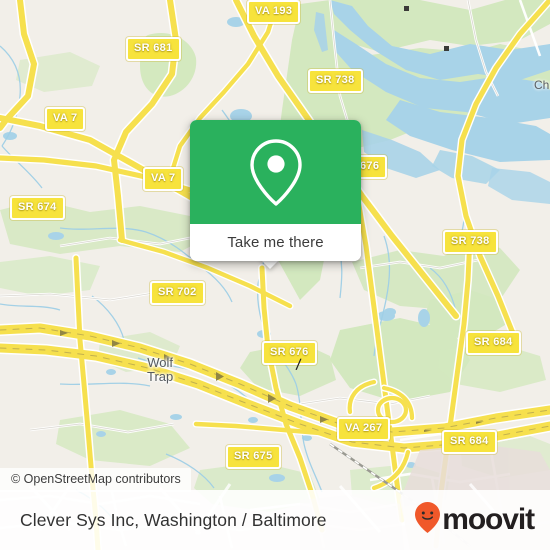 Image resolution: width=550 pixels, height=550 pixels. I want to click on page-title: Clever Sys Inc, Washington / Baltimore, so click(173, 519).